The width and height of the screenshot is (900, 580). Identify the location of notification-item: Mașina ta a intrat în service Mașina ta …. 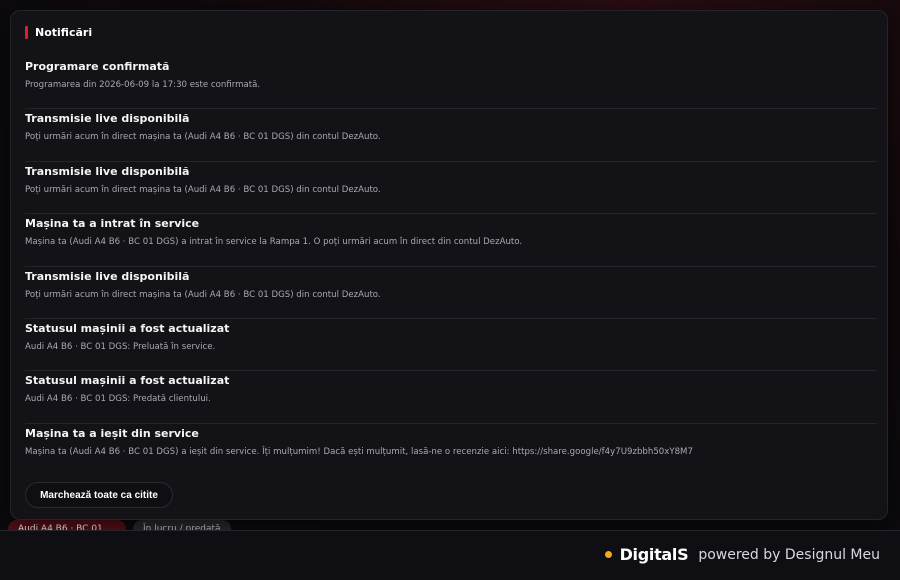
(451, 240).